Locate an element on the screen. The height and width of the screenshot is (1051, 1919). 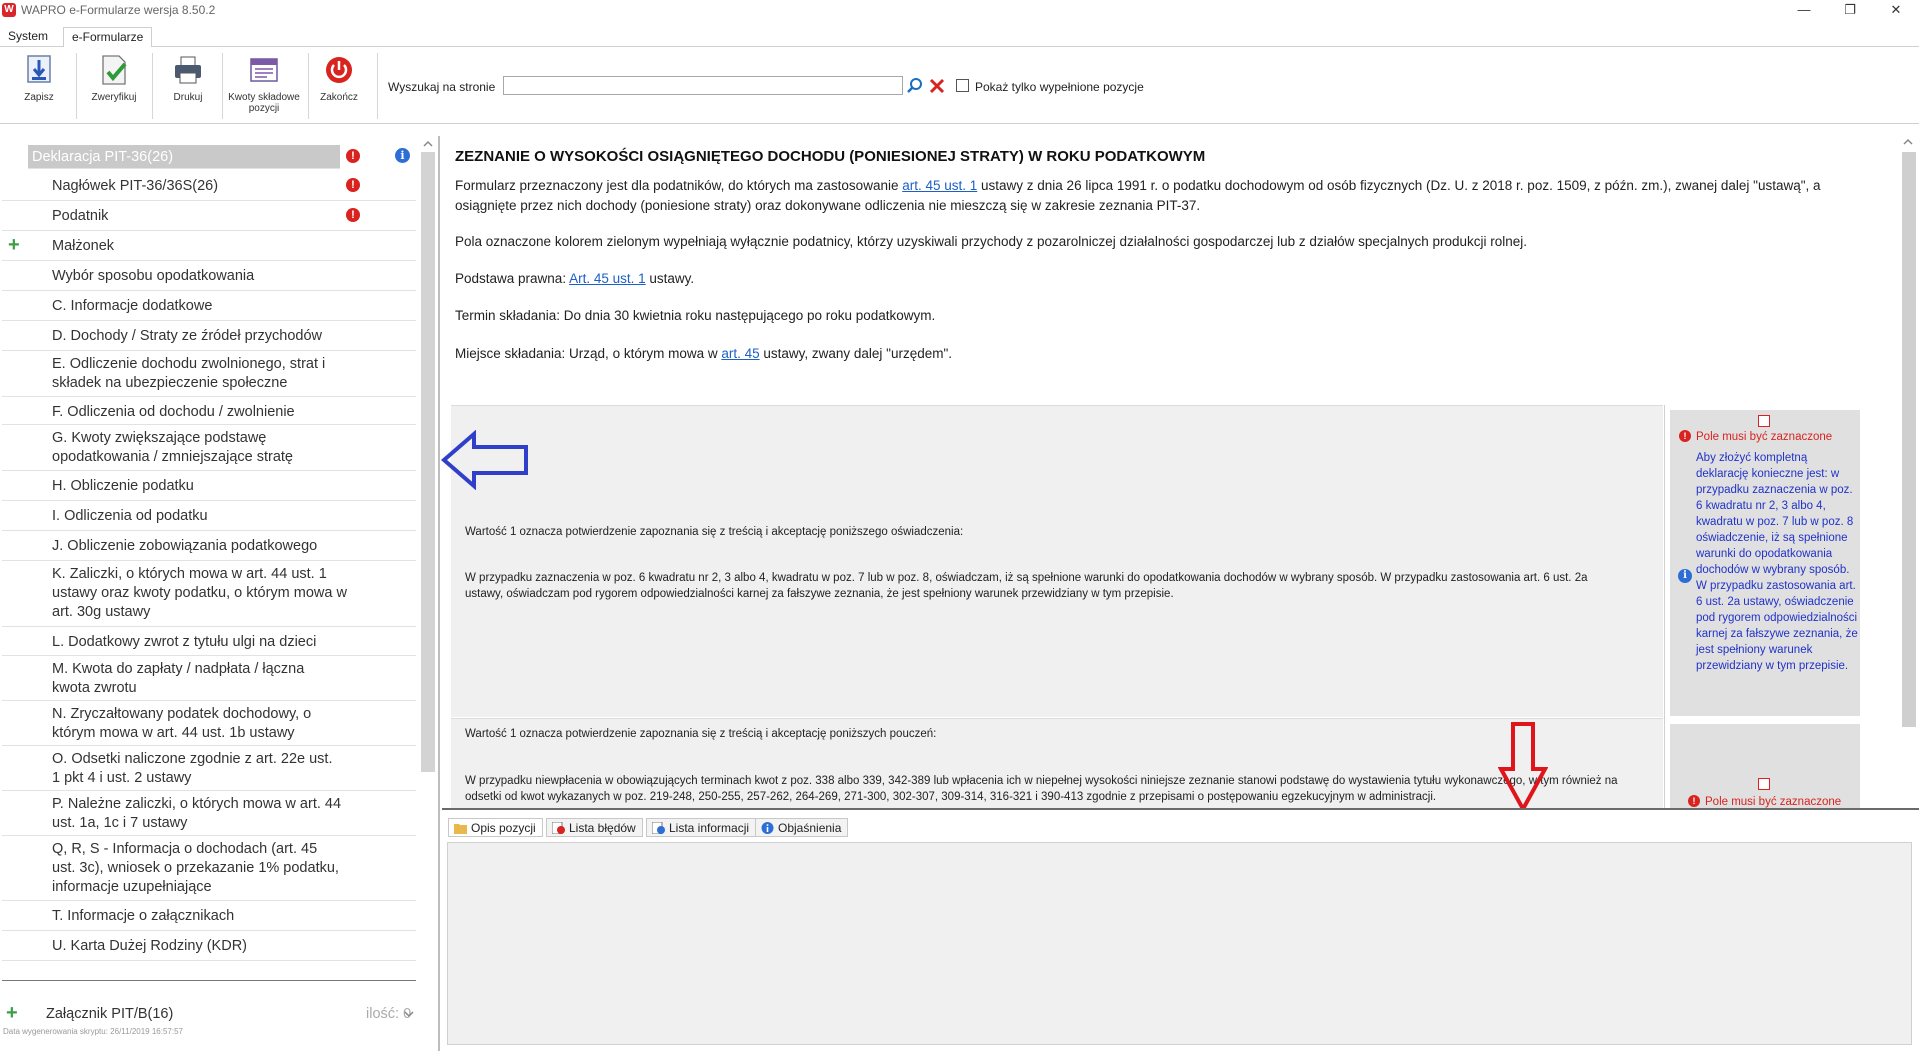
tab-e-formularze: e-Formularze is located at coordinates (108, 37).